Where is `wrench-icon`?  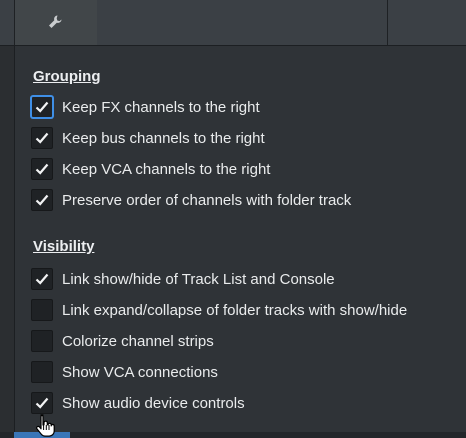 wrench-icon is located at coordinates (55, 21).